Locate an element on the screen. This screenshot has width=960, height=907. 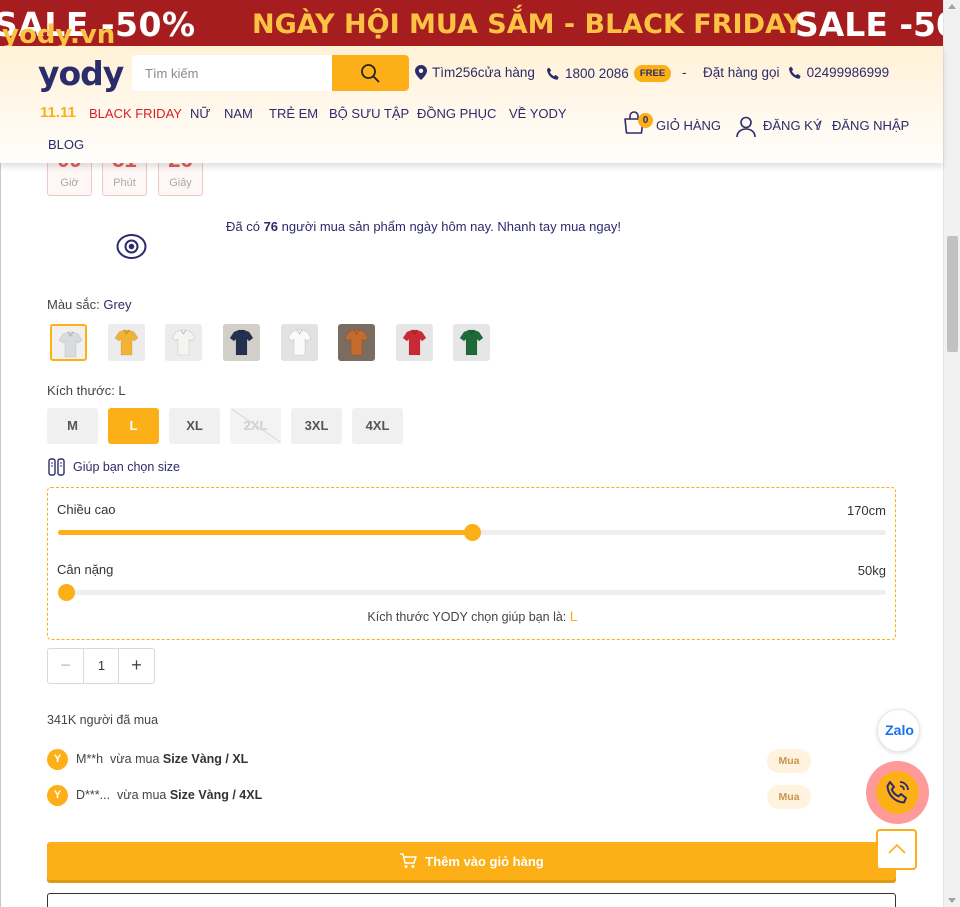
chevron-up-icon is located at coordinates (897, 848).